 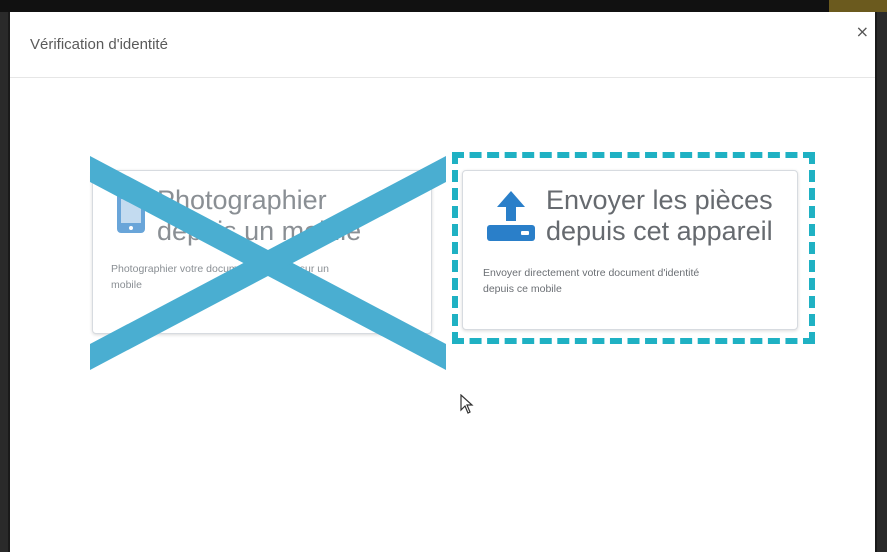 What do you see at coordinates (443, 6) in the screenshot?
I see `top-background-strip` at bounding box center [443, 6].